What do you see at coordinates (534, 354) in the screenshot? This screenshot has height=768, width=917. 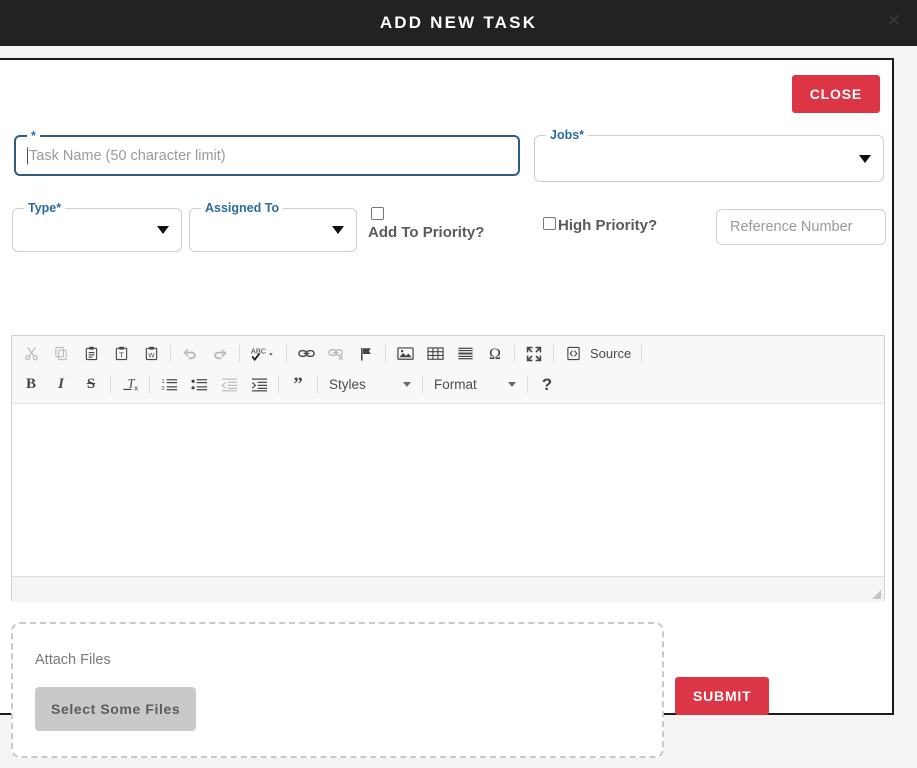 I see `maximize-icon` at bounding box center [534, 354].